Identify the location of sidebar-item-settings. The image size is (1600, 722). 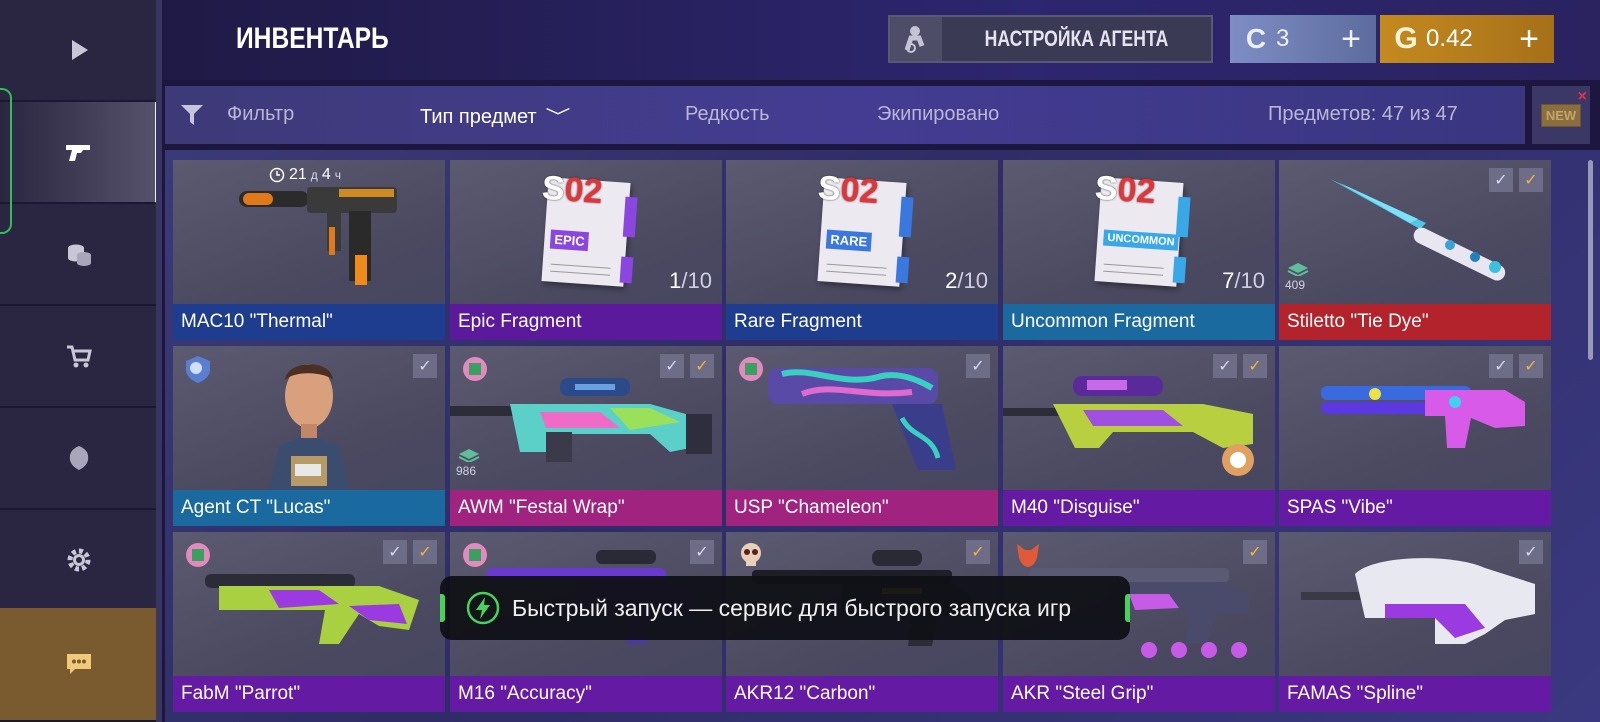
(79, 561).